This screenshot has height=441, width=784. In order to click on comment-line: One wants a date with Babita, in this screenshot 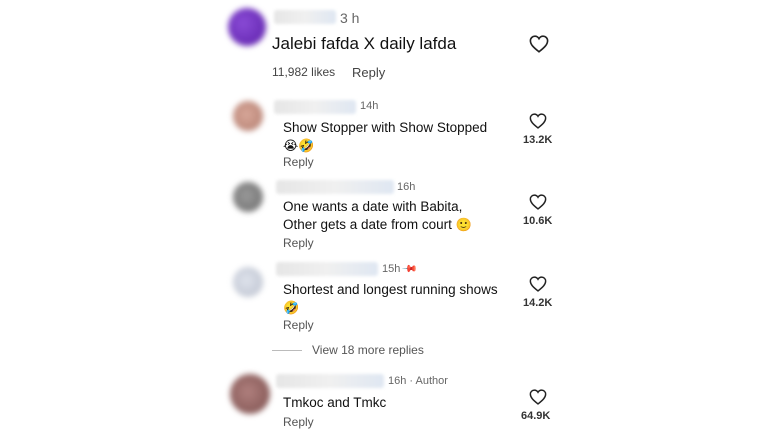, I will do `click(373, 206)`.